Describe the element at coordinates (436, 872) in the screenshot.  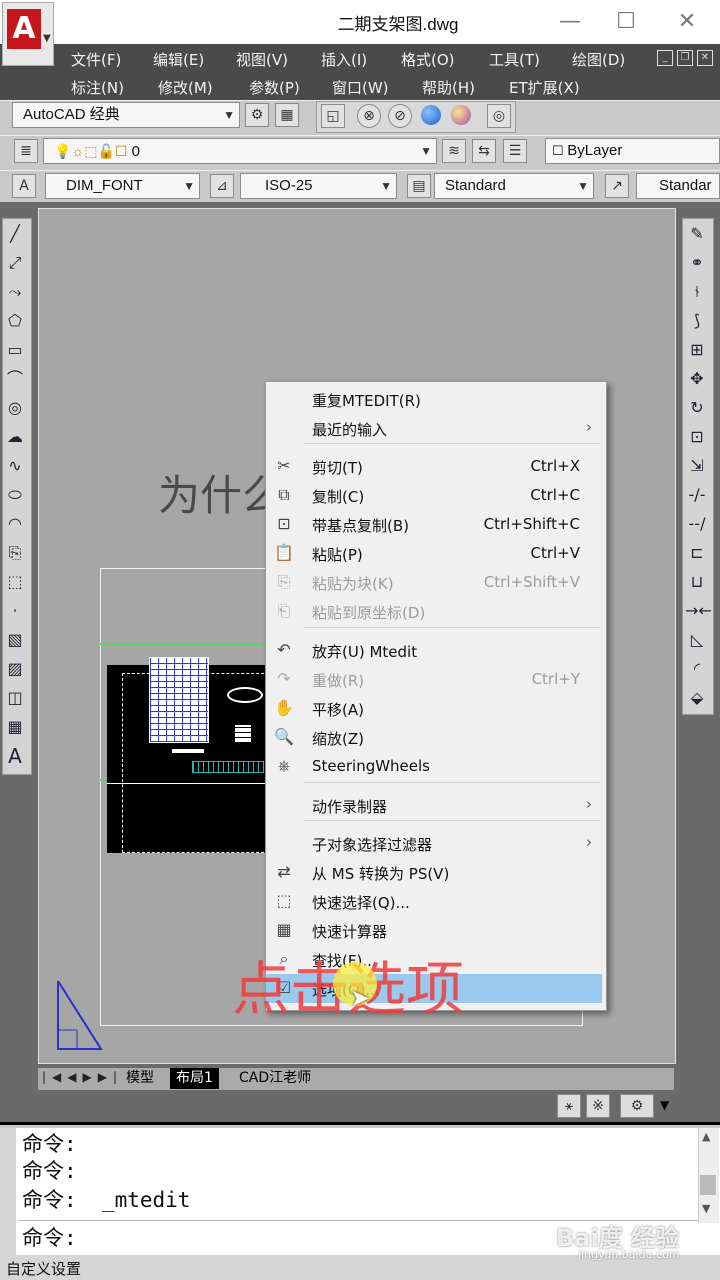
I see `context-menu-item: ⇄ 从 MS 转换为 PS(V)` at that location.